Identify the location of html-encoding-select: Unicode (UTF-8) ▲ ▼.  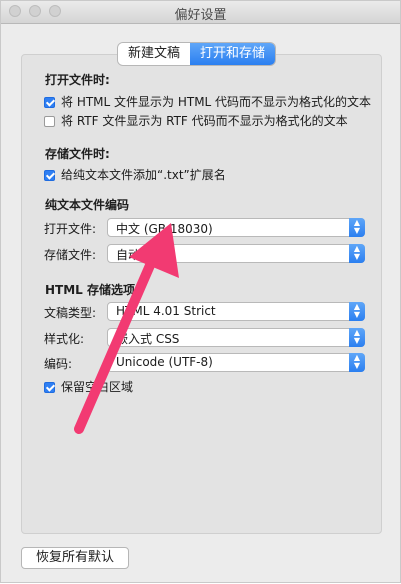
(236, 362).